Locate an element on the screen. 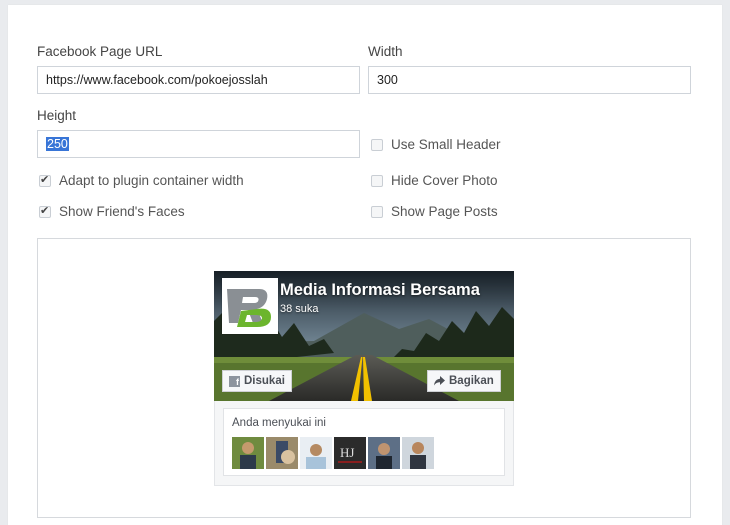 The image size is (730, 525). share-arrow-icon is located at coordinates (439, 381).